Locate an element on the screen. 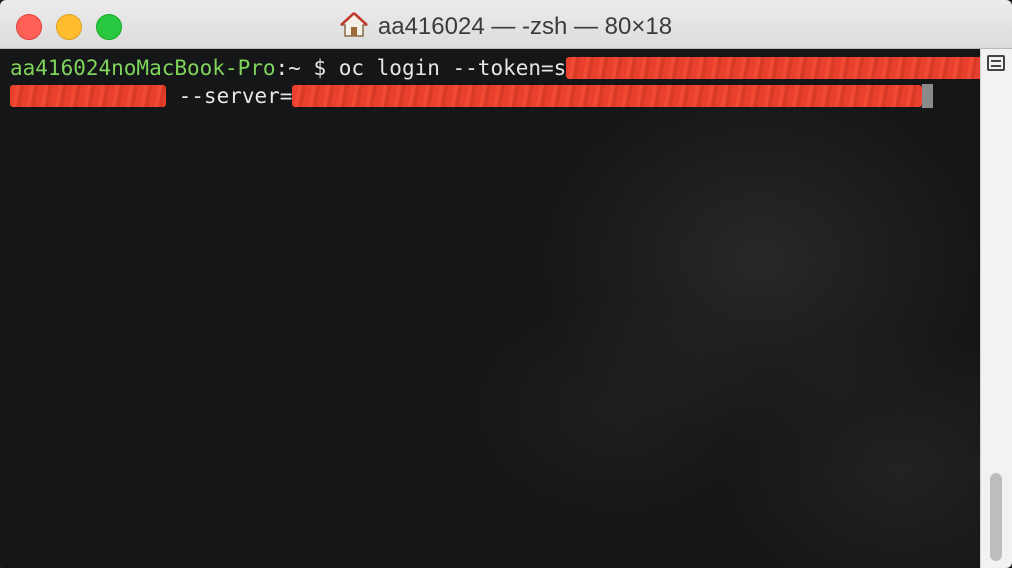 Image resolution: width=1012 pixels, height=568 pixels. prompt-host: aa416024noMacBook-Pro is located at coordinates (143, 68).